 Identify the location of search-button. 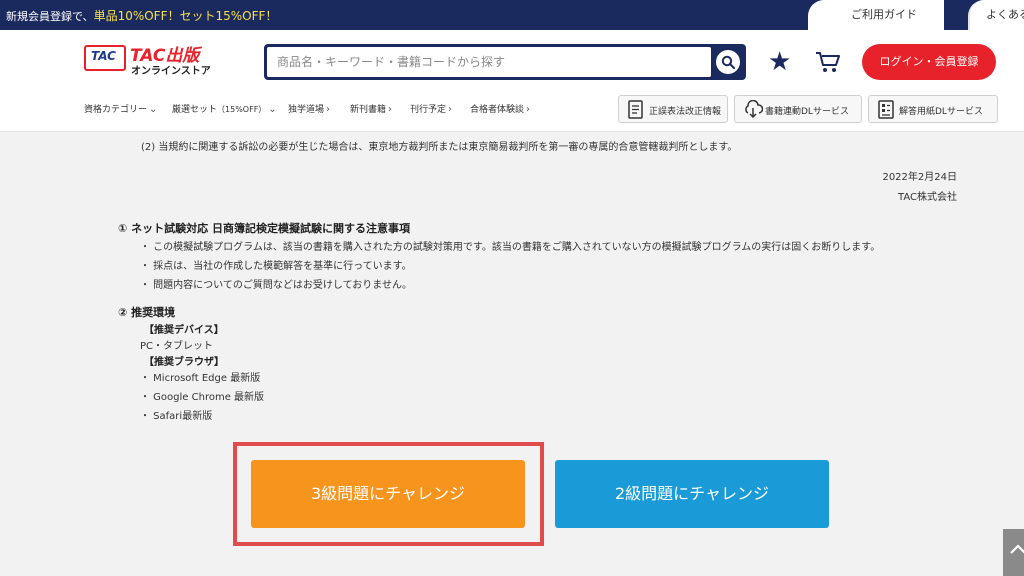
(728, 62).